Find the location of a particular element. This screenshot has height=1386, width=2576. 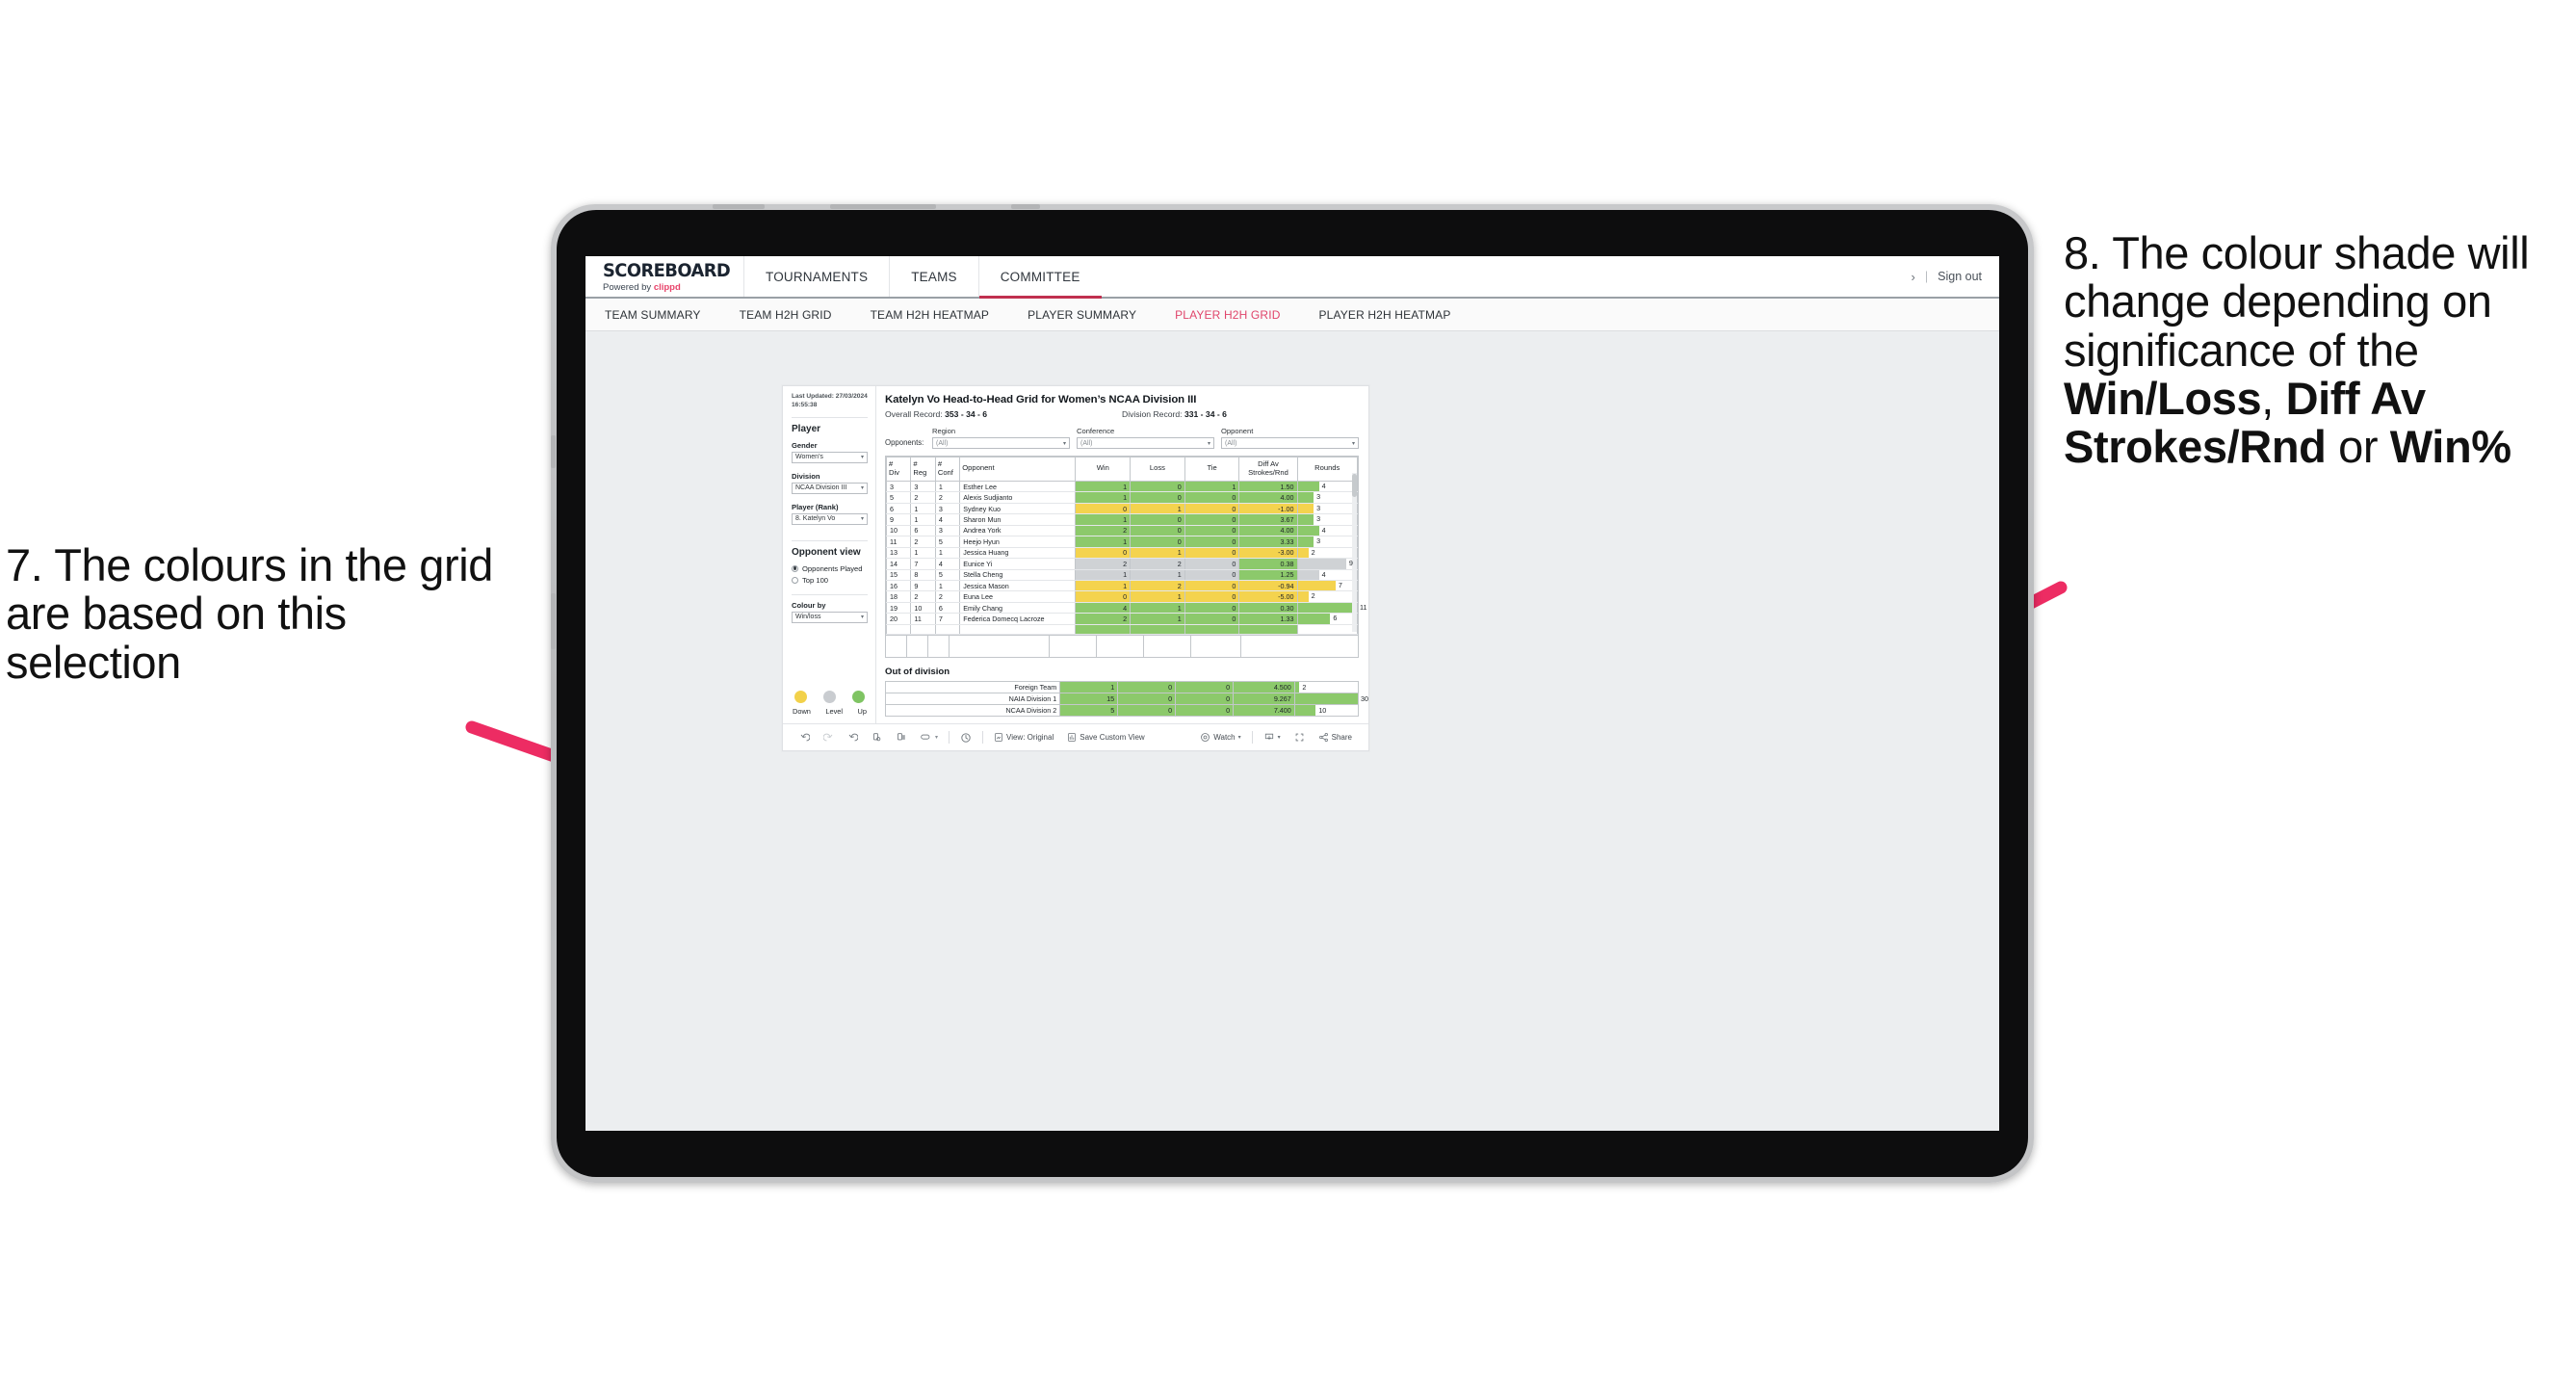

out-of-division-row: NCAA Division 2 5 0 0 7.400 10 is located at coordinates (1122, 711).